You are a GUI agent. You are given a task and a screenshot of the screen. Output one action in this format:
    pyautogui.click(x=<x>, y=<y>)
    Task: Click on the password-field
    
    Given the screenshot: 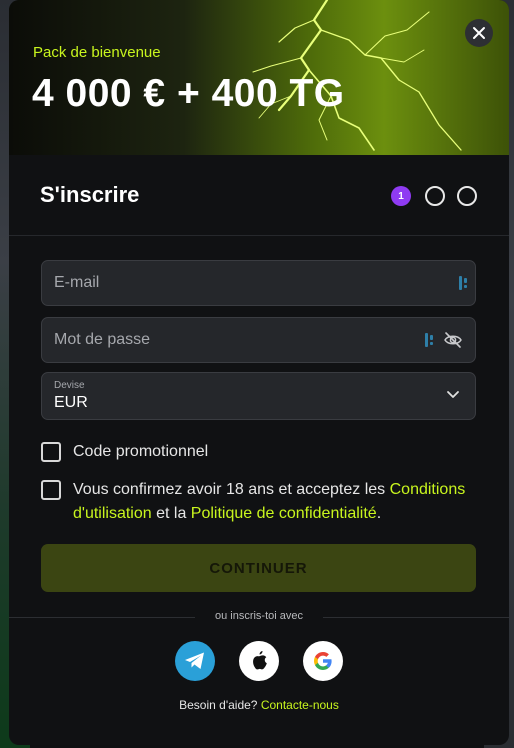 What is the action you would take?
    pyautogui.click(x=258, y=340)
    